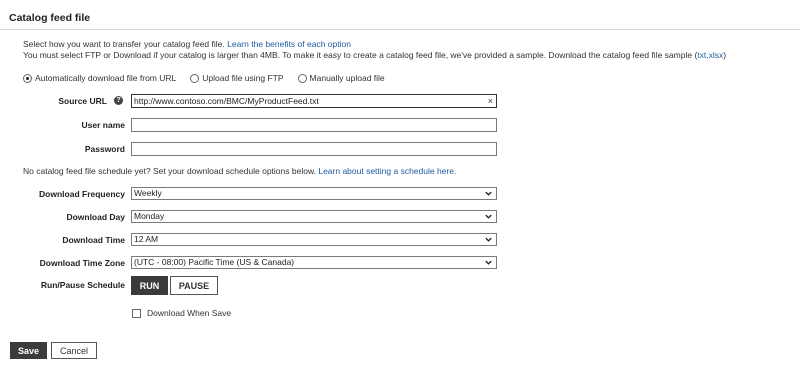  Describe the element at coordinates (27, 78) in the screenshot. I see `radio-button-checked` at that location.